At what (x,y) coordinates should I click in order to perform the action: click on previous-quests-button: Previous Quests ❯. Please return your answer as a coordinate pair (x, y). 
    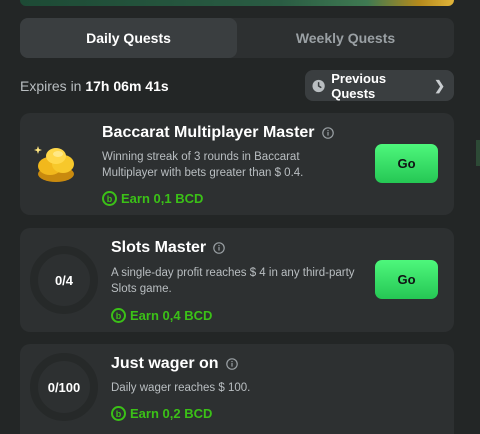
    Looking at the image, I should click on (379, 85).